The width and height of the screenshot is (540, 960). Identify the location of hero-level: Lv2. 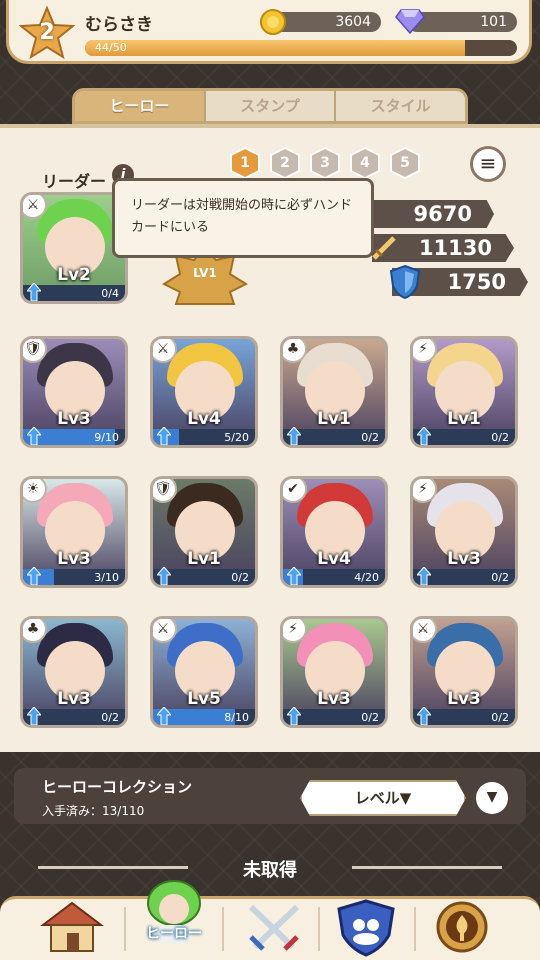
(74, 275).